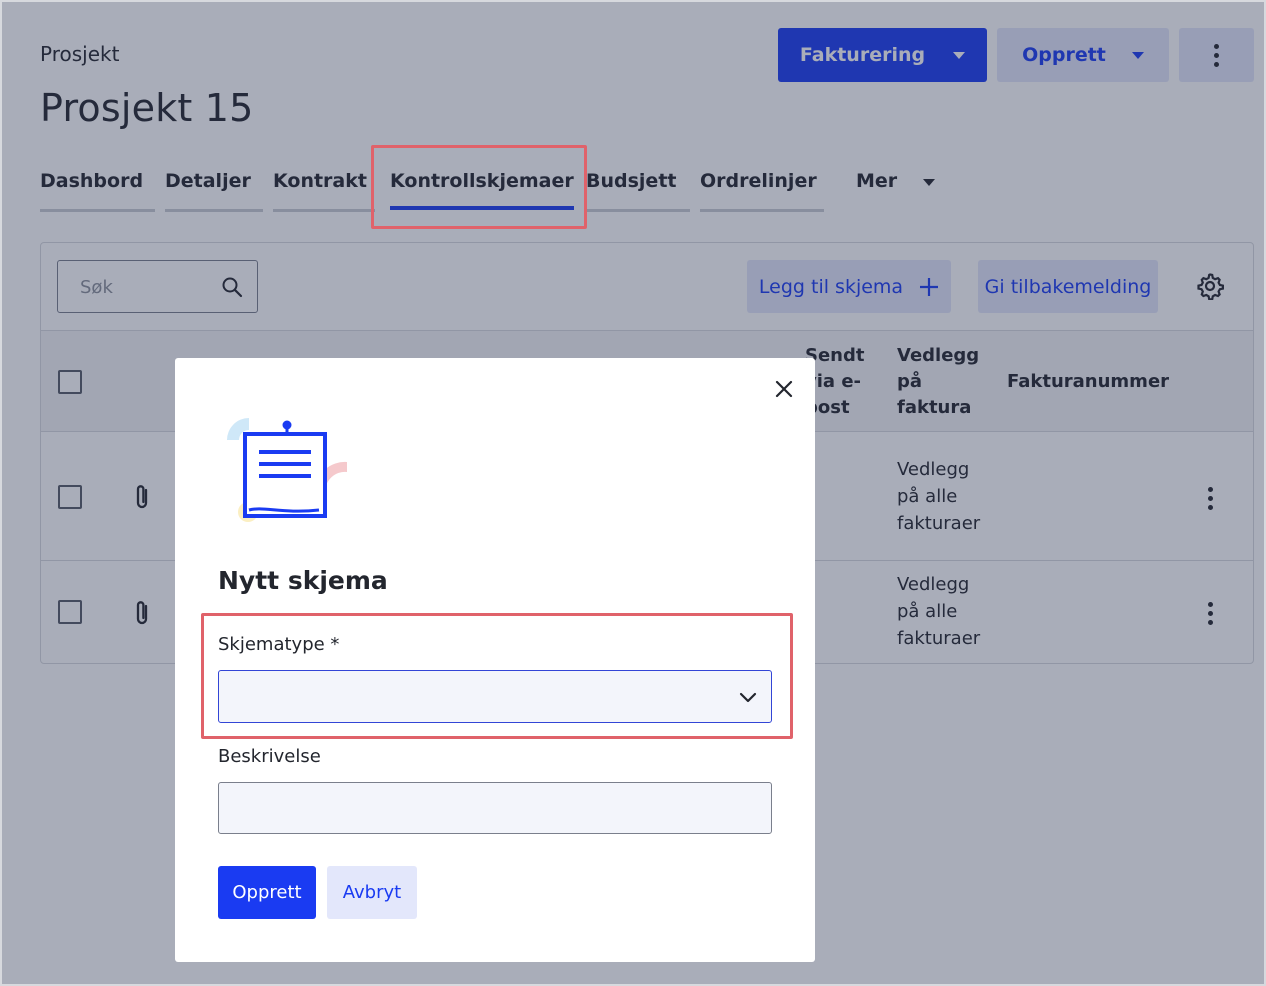  I want to click on close-icon, so click(784, 389).